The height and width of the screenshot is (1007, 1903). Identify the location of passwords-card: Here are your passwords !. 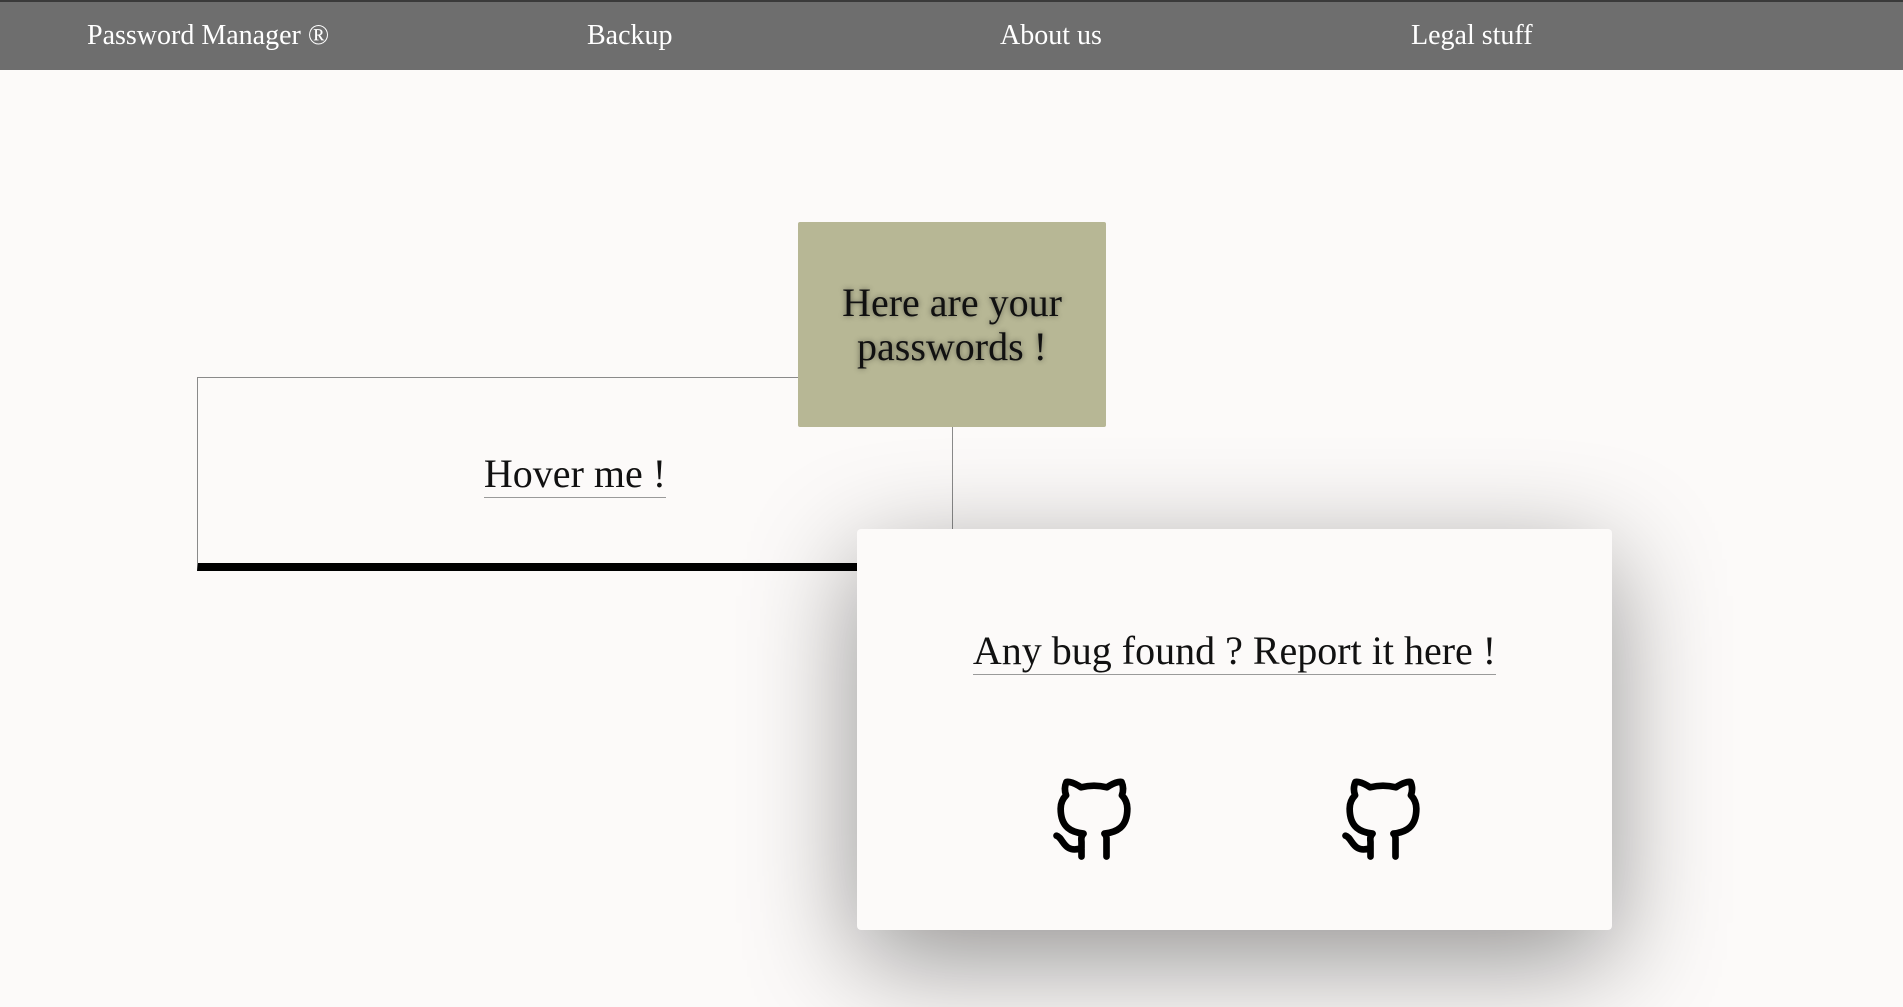
(952, 324).